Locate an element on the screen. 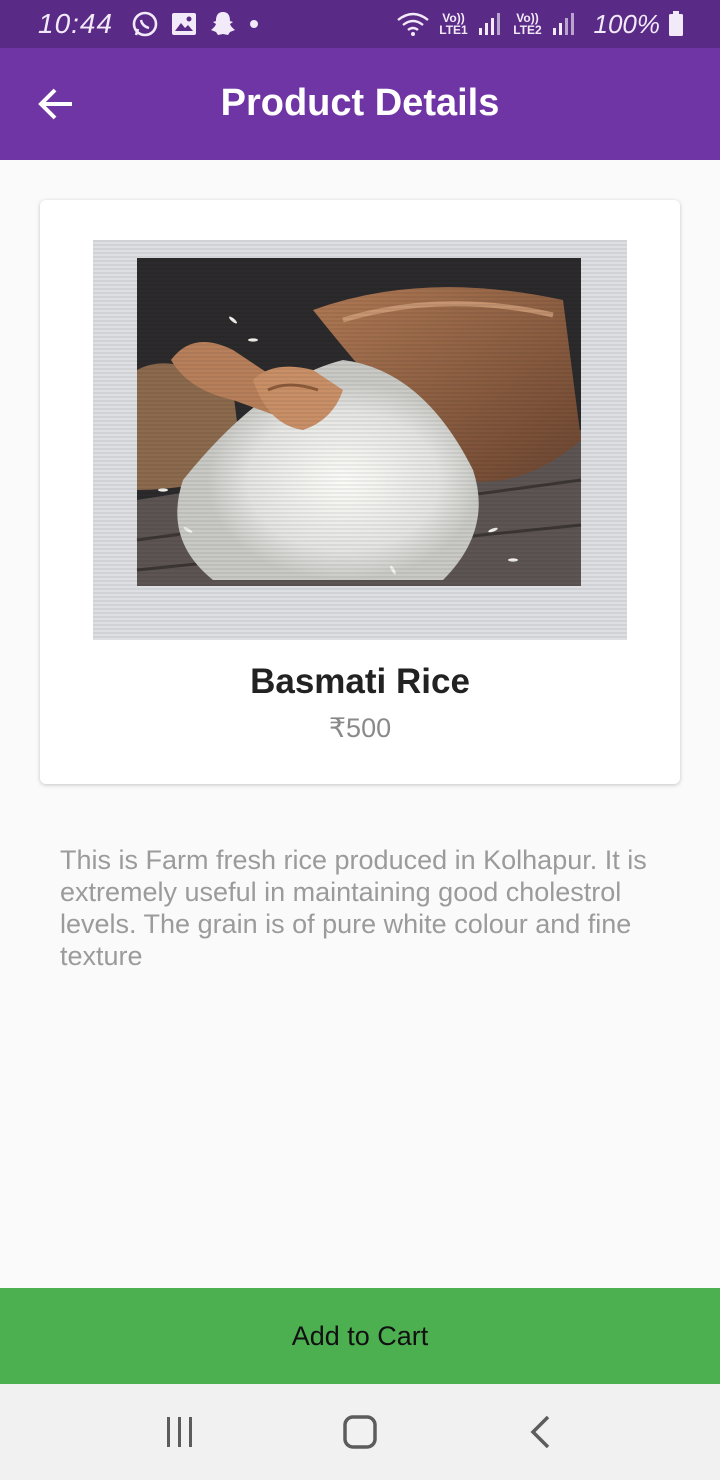 The width and height of the screenshot is (720, 1480). product-name: Basmati Rice is located at coordinates (360, 681).